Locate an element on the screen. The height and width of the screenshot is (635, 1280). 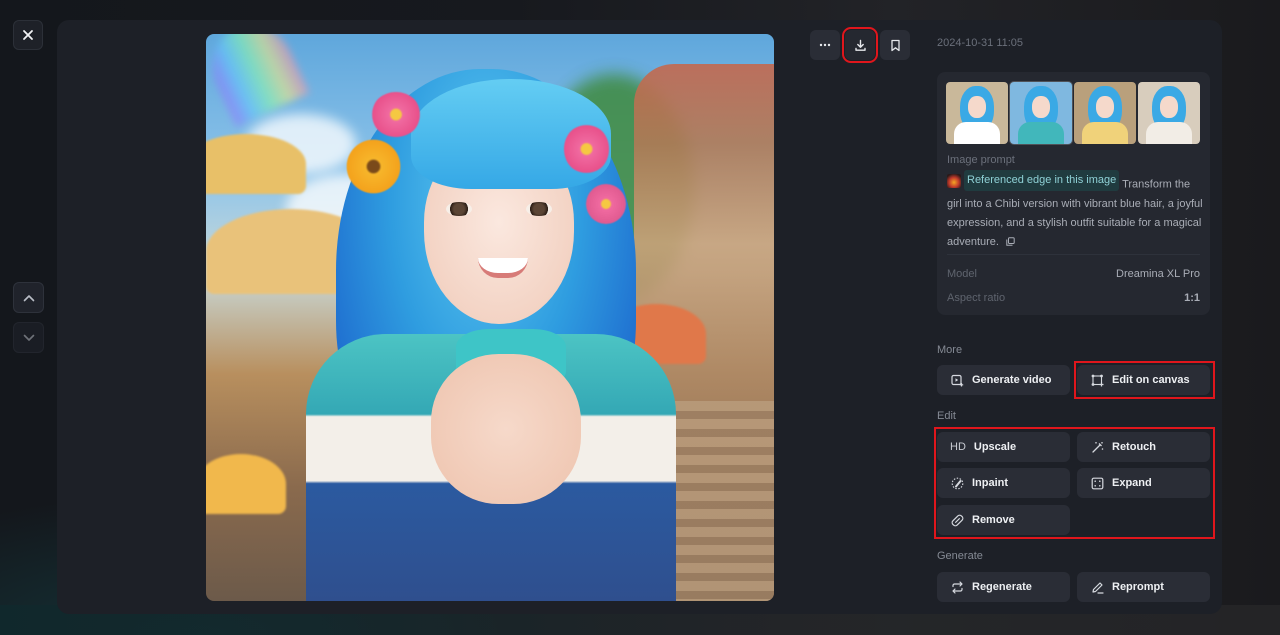
download-icon is located at coordinates (860, 45).